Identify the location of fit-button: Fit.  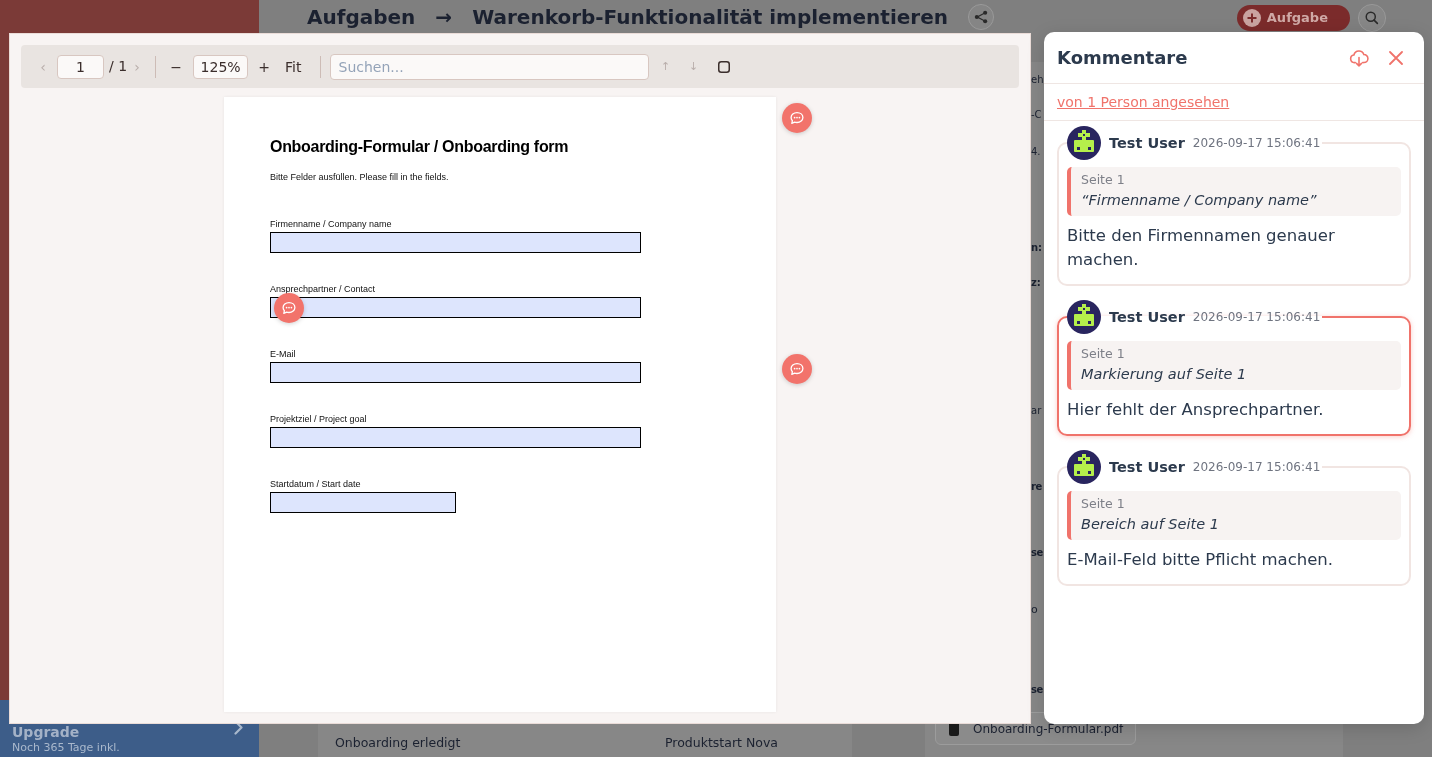
(293, 66).